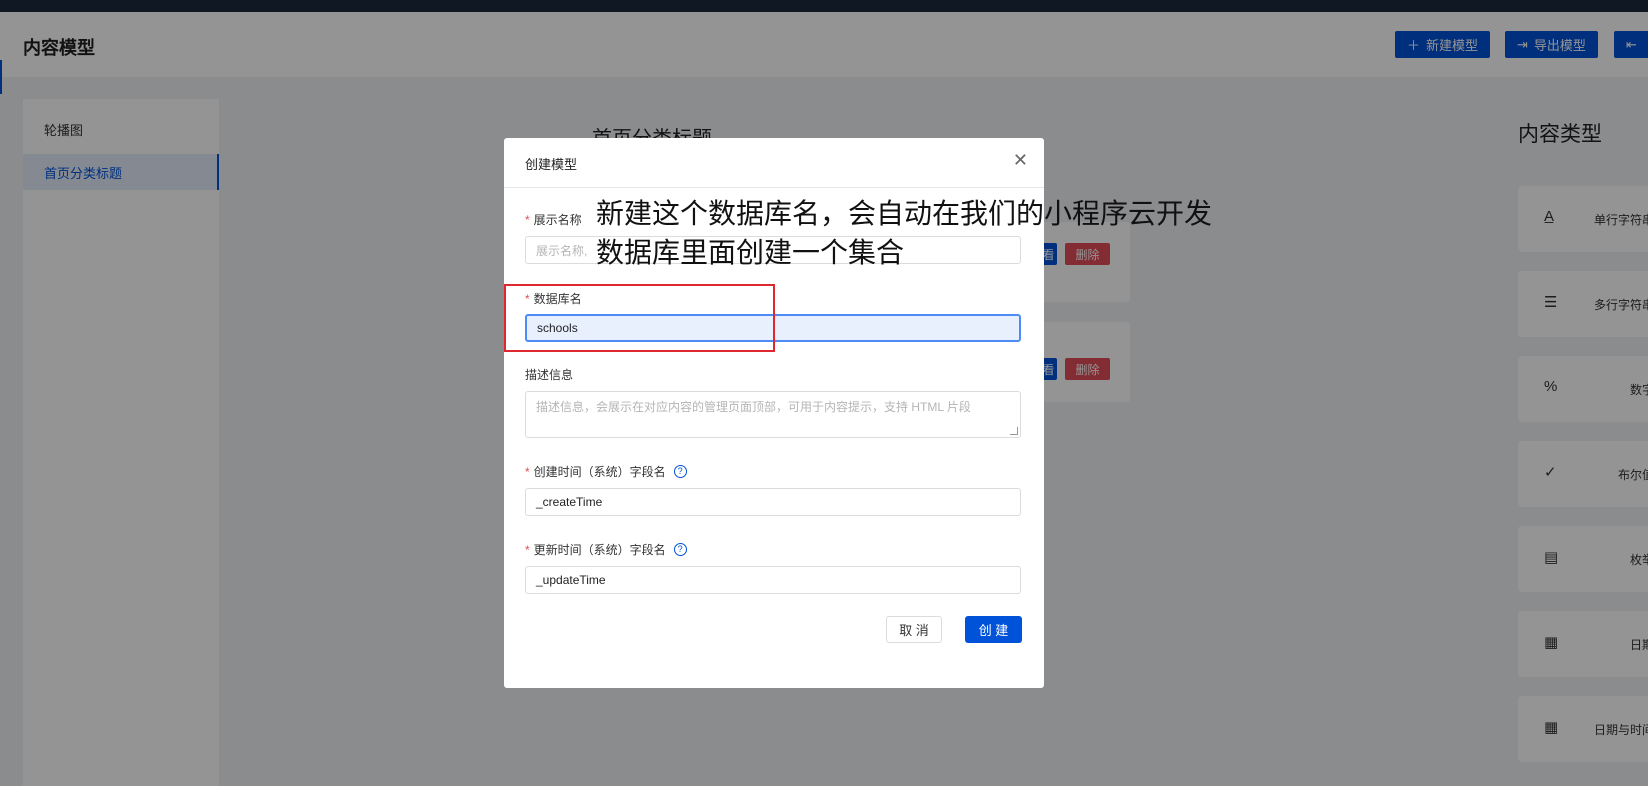 The width and height of the screenshot is (1648, 786). Describe the element at coordinates (750, 252) in the screenshot. I see `annotation-line-2: 数据库里面创建一个集合` at that location.